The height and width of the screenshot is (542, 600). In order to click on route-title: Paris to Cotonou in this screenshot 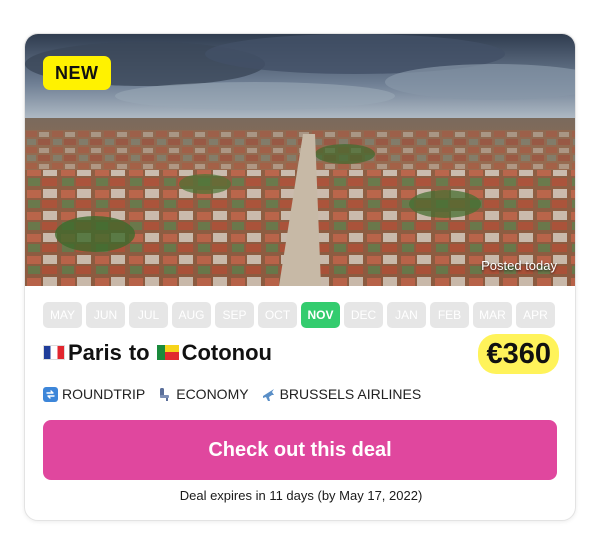, I will do `click(157, 353)`.